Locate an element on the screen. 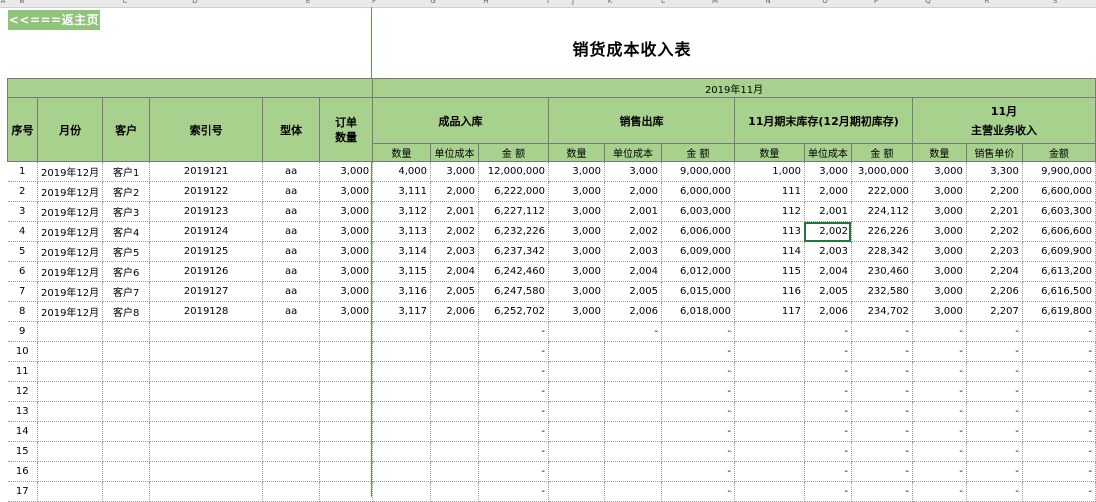 This screenshot has height=502, width=1096. stock-unit-cost-cell: 3,000 is located at coordinates (828, 171).